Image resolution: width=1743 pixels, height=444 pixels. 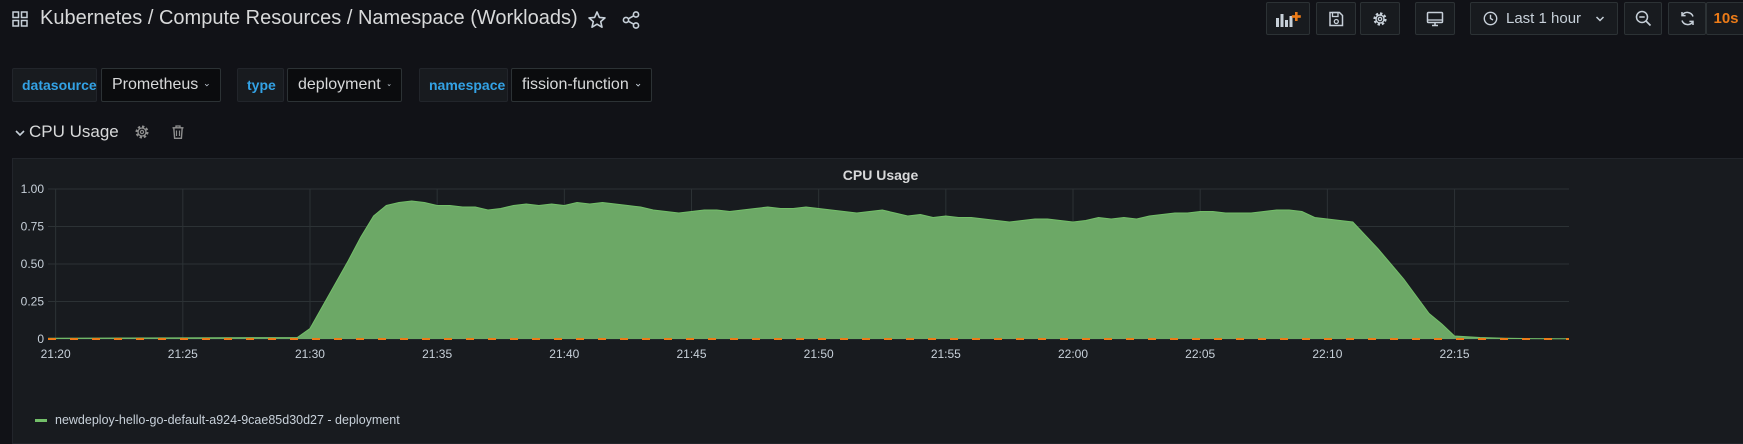 I want to click on variable-select-datasource: Prometheus, so click(x=161, y=85).